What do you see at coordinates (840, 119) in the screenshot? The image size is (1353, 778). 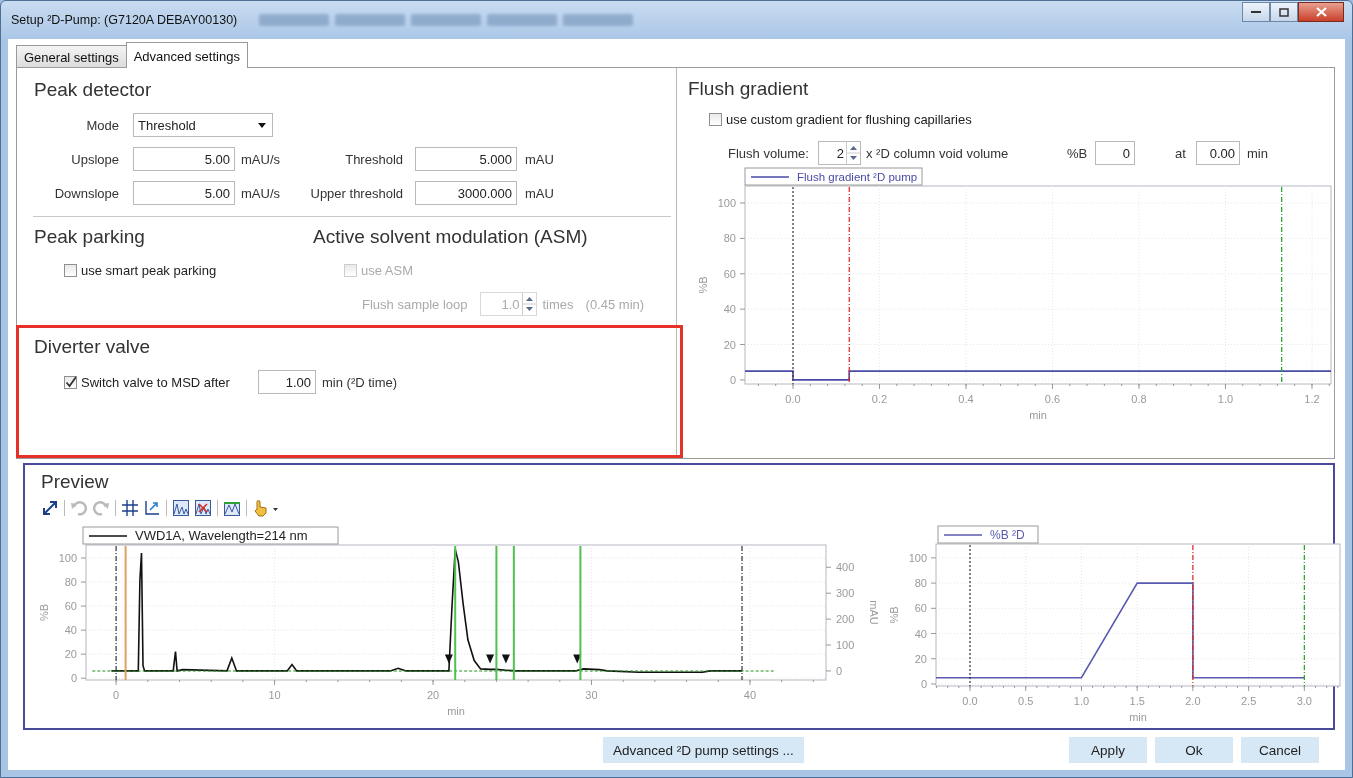 I see `checkbox: use custom gradient for flushing capillaries` at bounding box center [840, 119].